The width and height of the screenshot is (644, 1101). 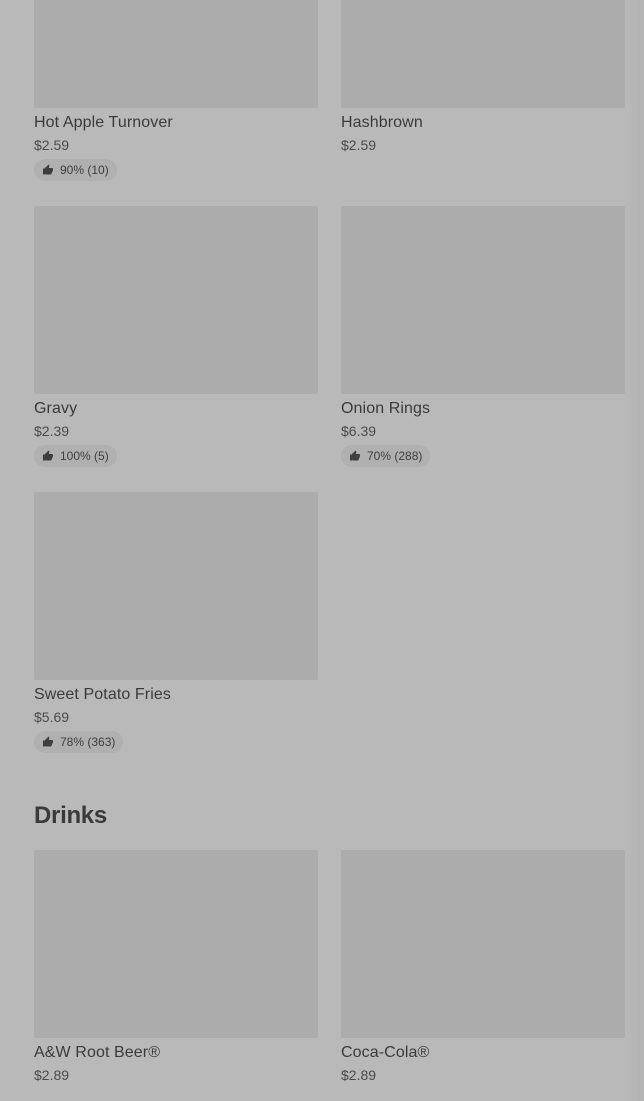 What do you see at coordinates (52, 431) in the screenshot?
I see `item-price: $2.39` at bounding box center [52, 431].